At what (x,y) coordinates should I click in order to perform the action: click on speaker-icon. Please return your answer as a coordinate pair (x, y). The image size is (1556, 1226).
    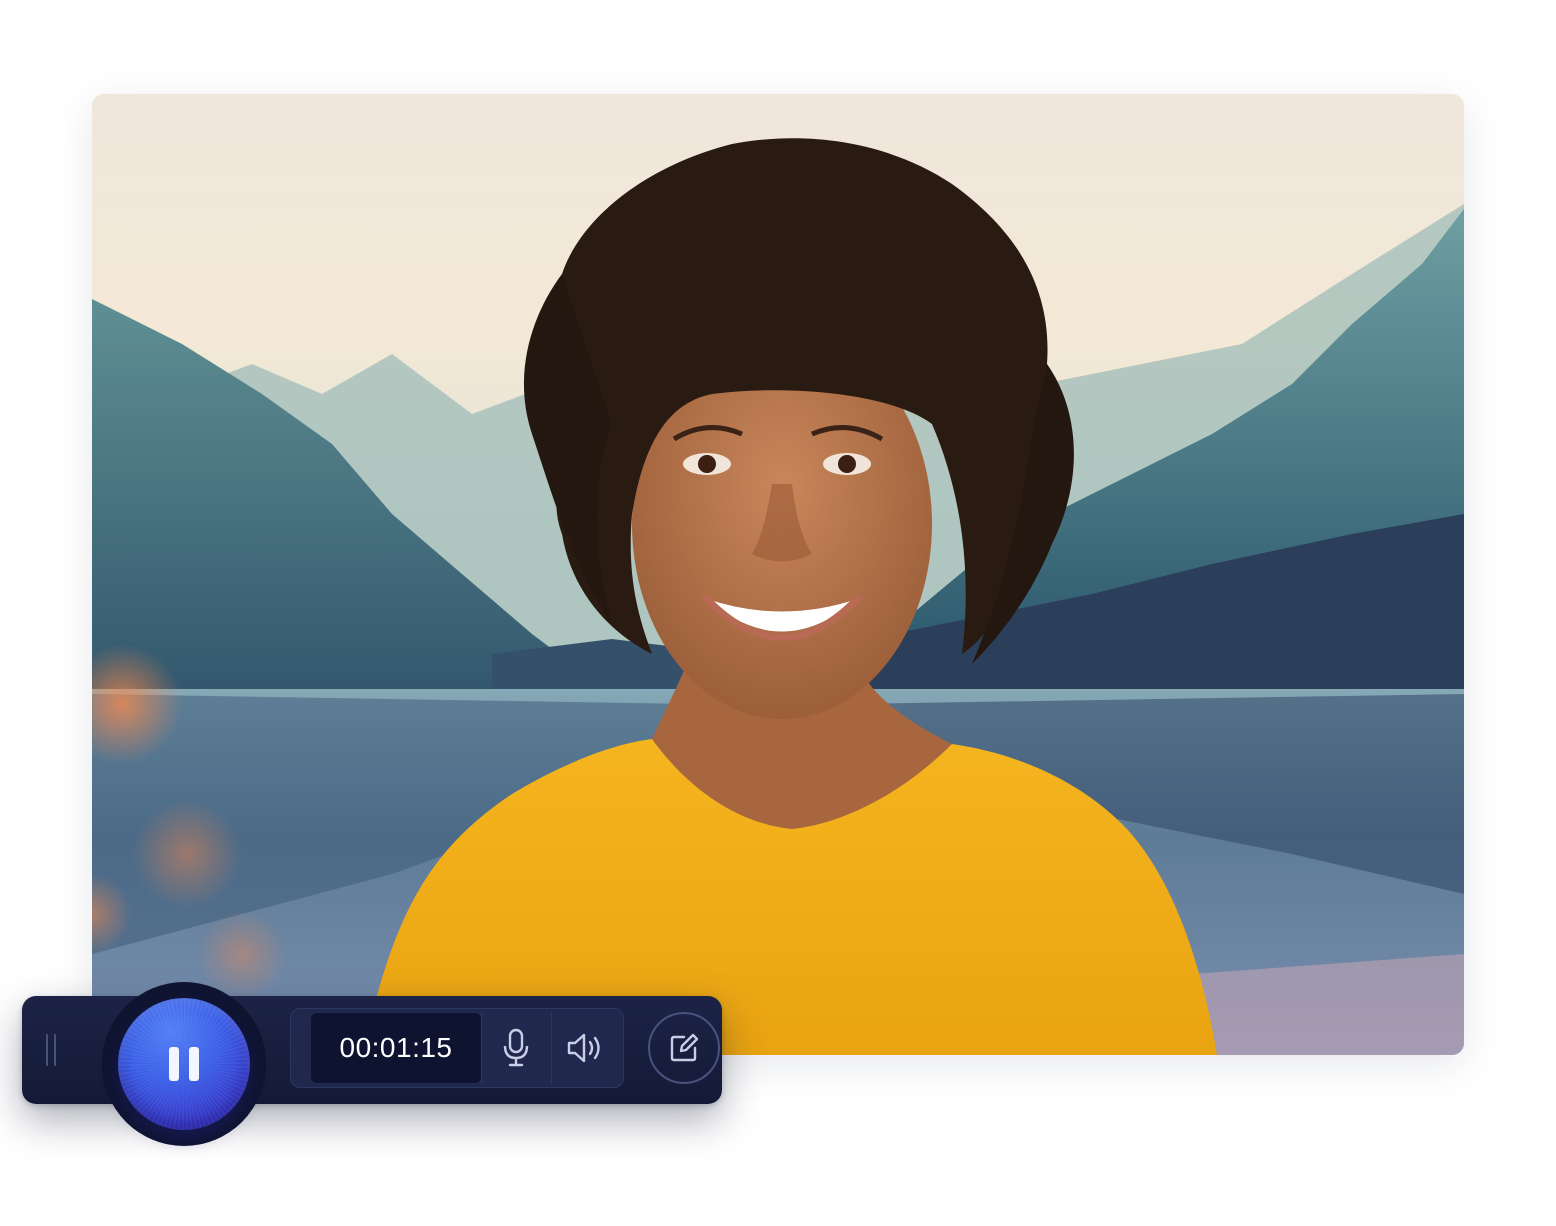
    Looking at the image, I should click on (586, 1048).